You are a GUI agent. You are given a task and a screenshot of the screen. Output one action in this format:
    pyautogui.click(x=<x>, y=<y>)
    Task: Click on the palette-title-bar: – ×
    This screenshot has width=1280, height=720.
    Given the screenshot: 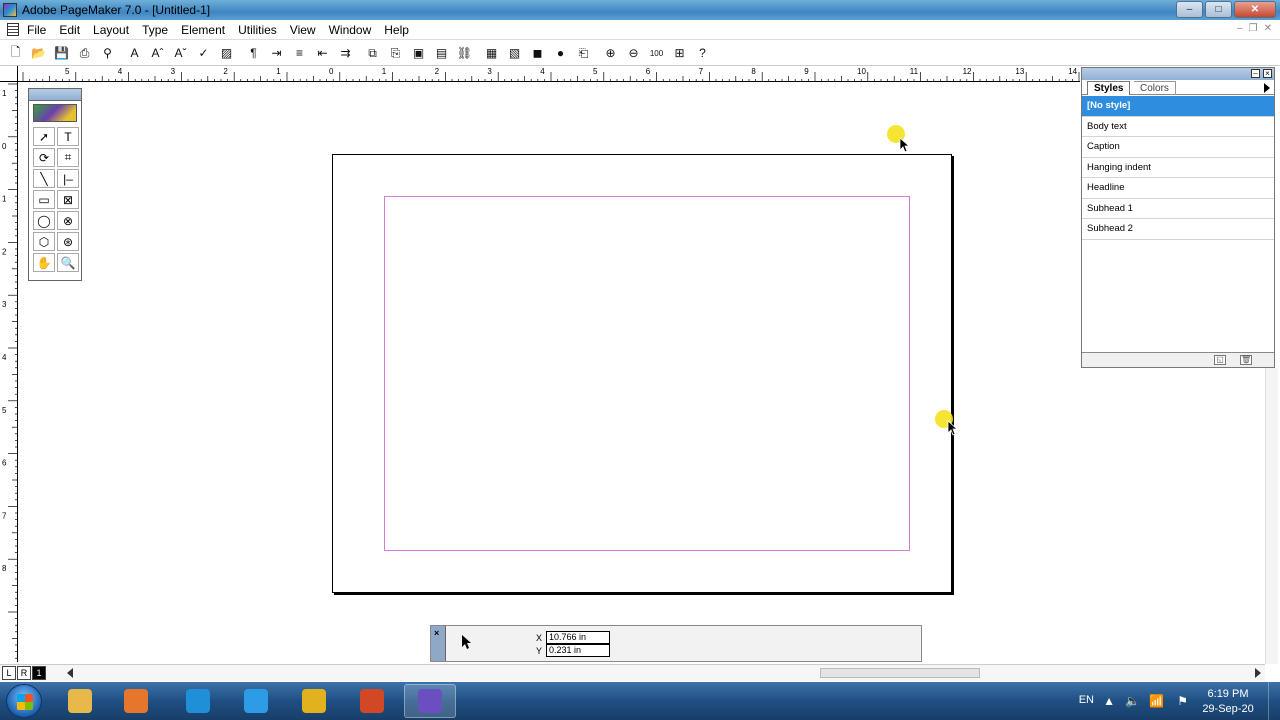 What is the action you would take?
    pyautogui.click(x=1178, y=74)
    